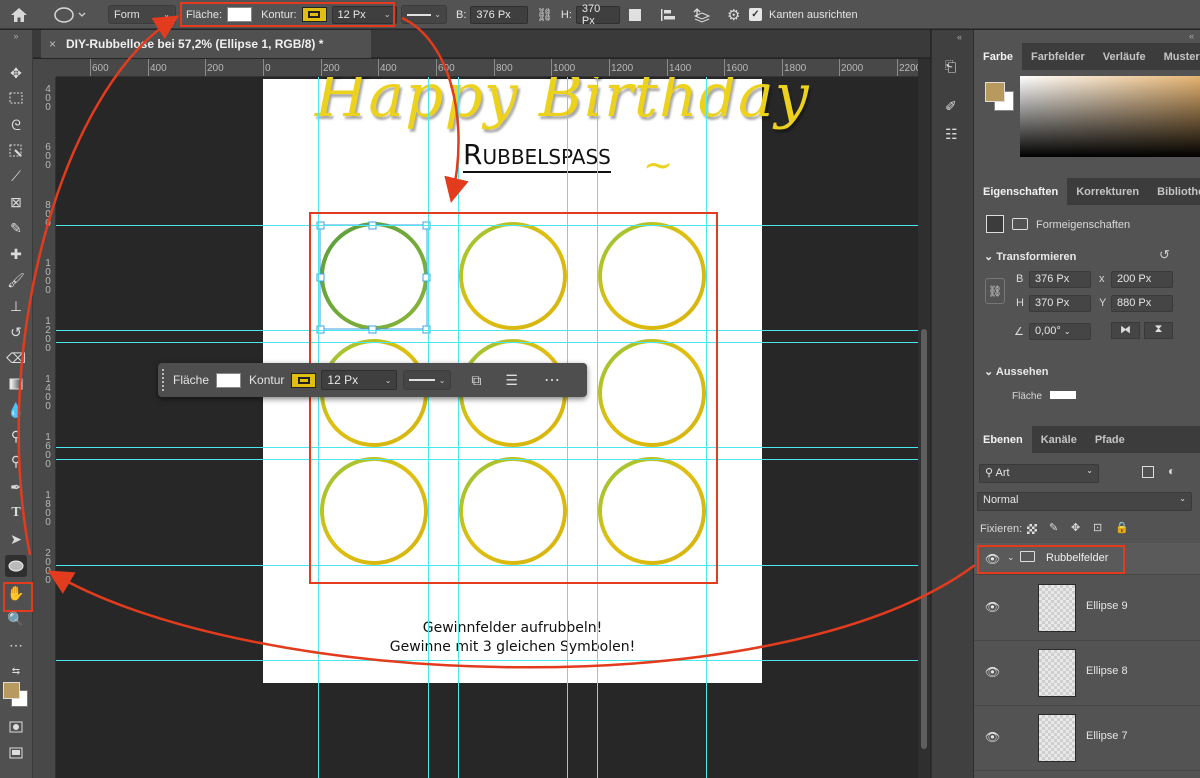 Image resolution: width=1200 pixels, height=778 pixels. I want to click on layer-row: 👁 Ellipse 7, so click(1087, 738).